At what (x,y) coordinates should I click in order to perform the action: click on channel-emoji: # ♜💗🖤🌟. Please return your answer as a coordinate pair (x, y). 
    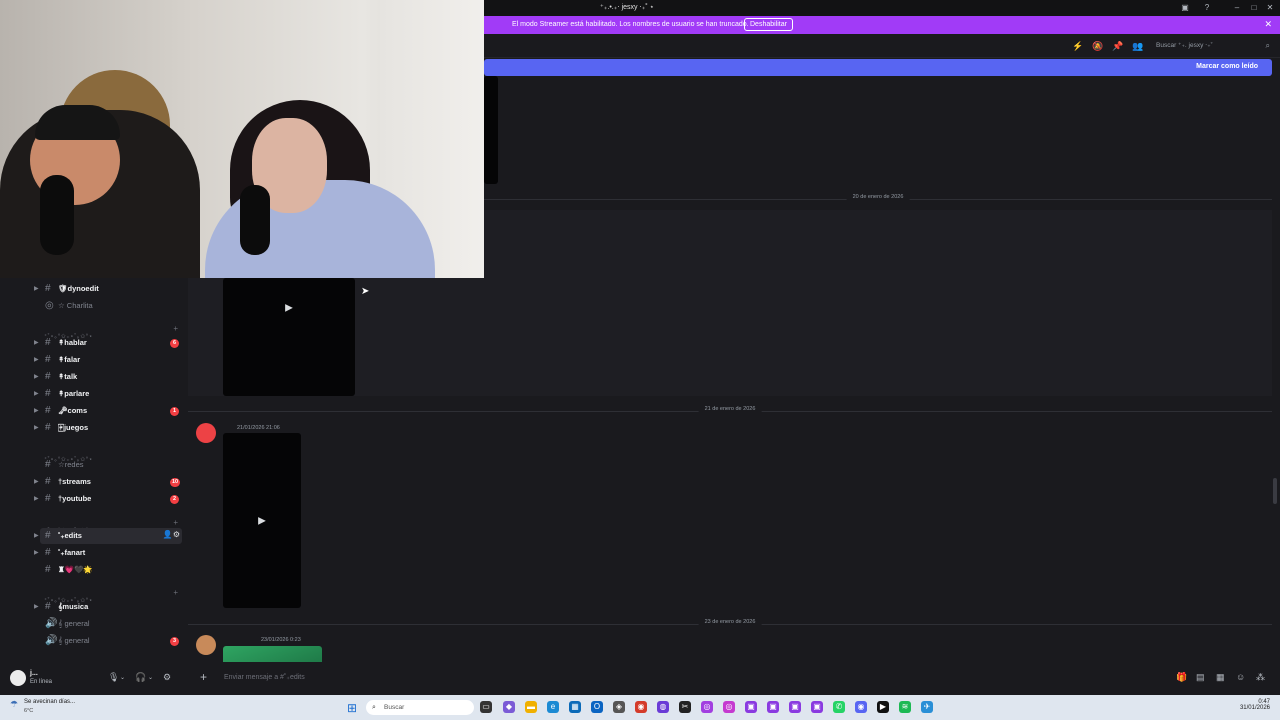
    Looking at the image, I should click on (94, 570).